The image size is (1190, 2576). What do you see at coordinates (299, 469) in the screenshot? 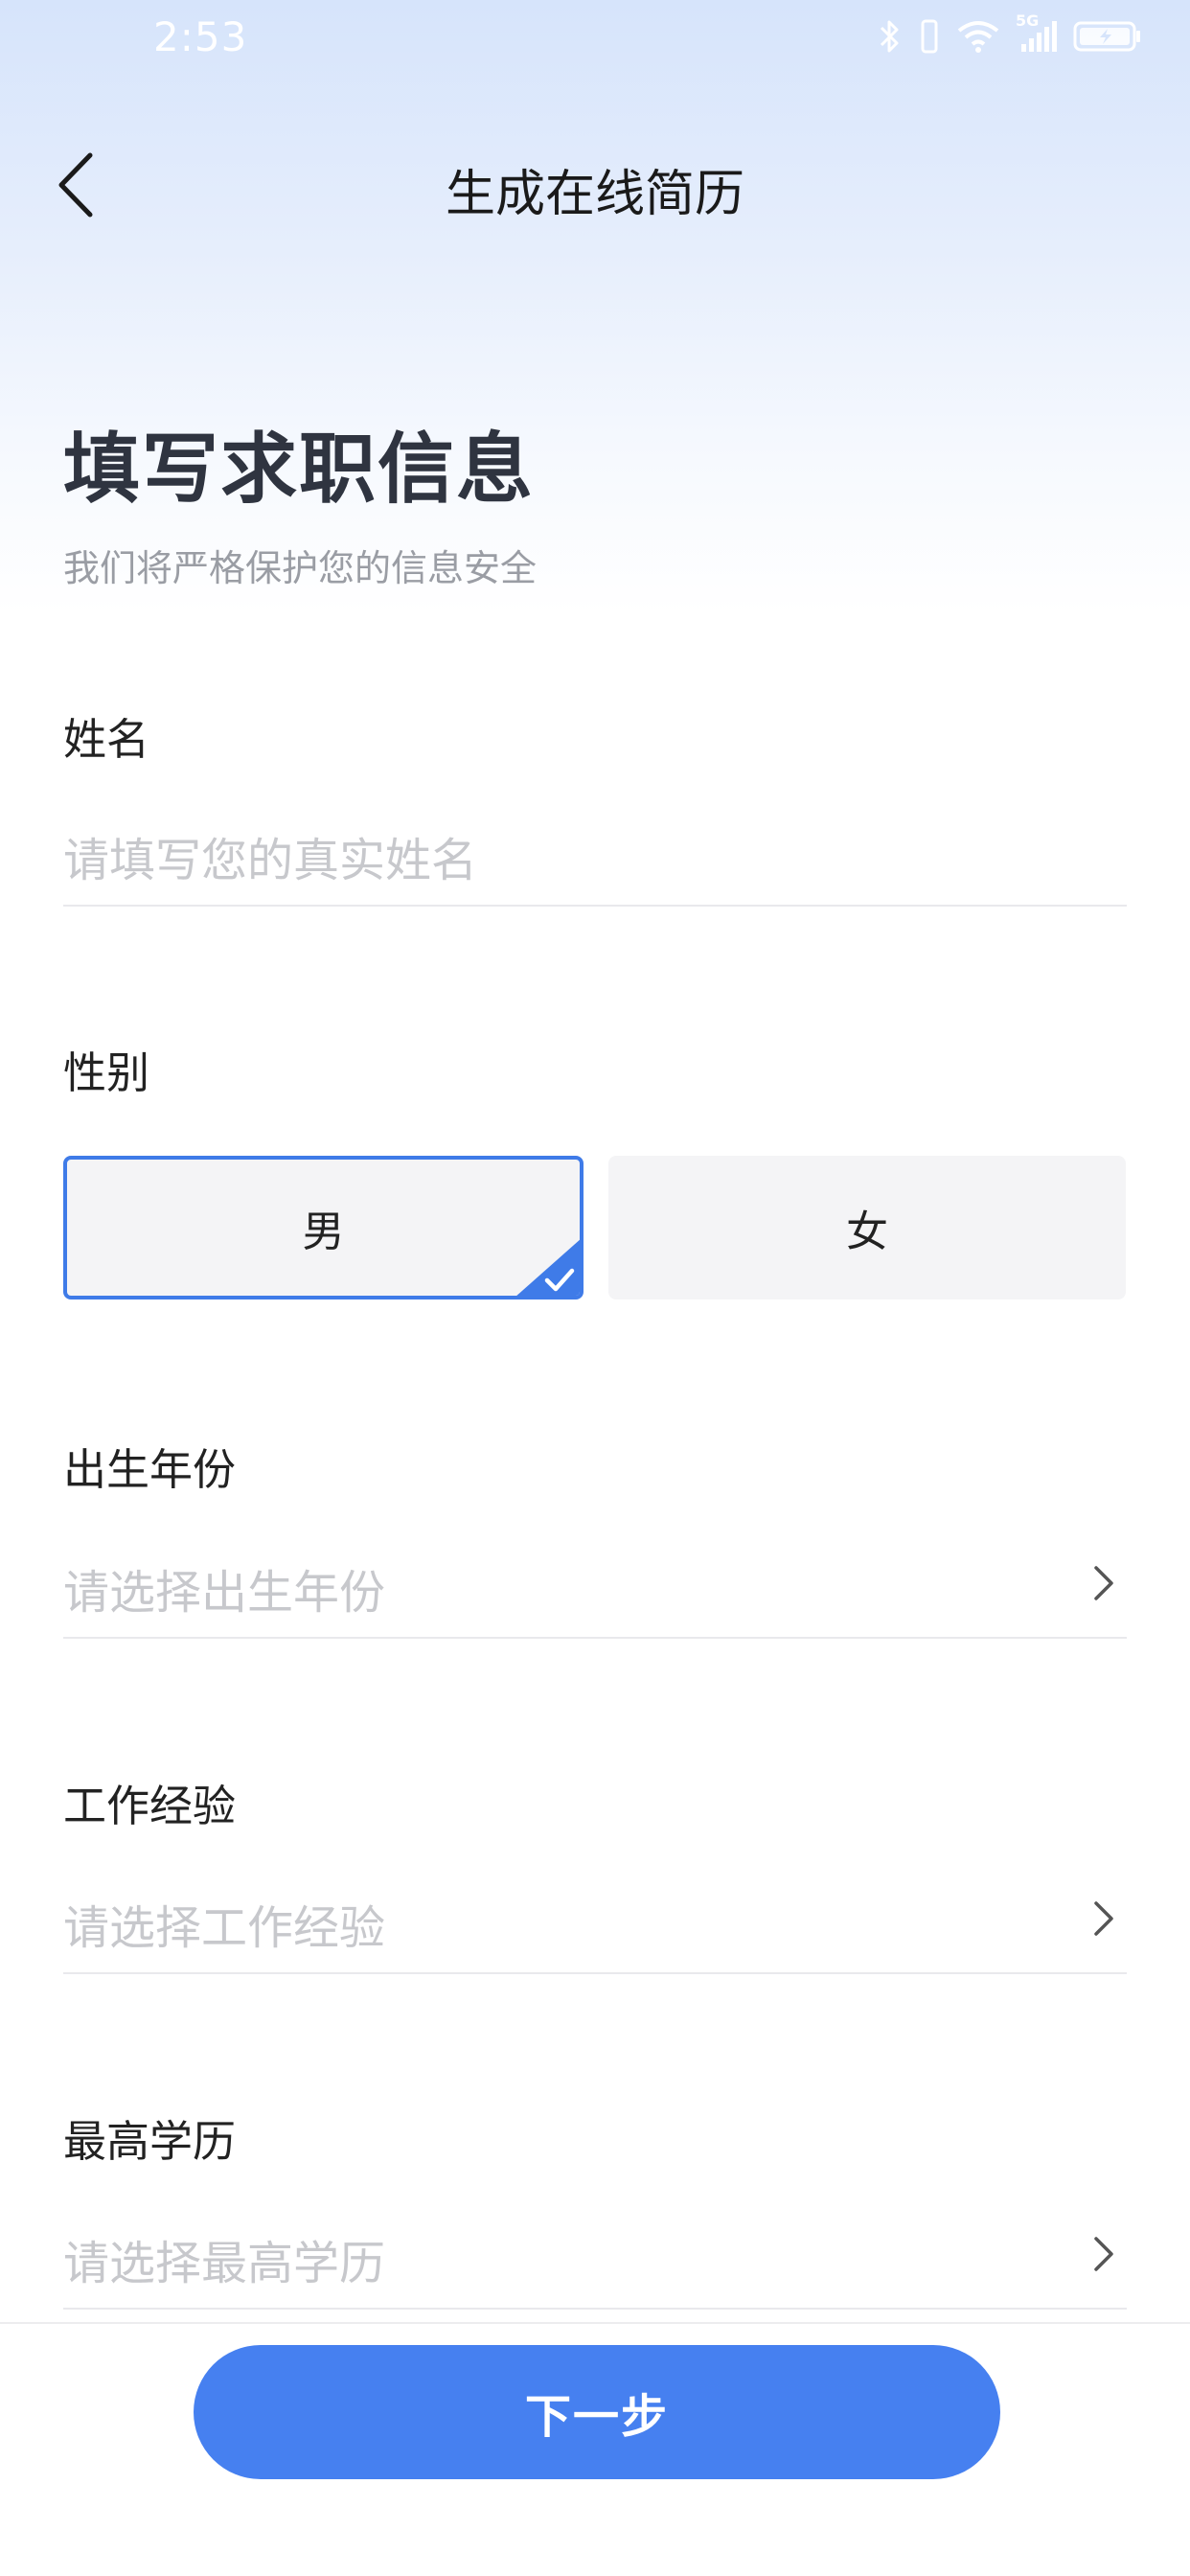
I see `form-heading: 填写求职信息` at bounding box center [299, 469].